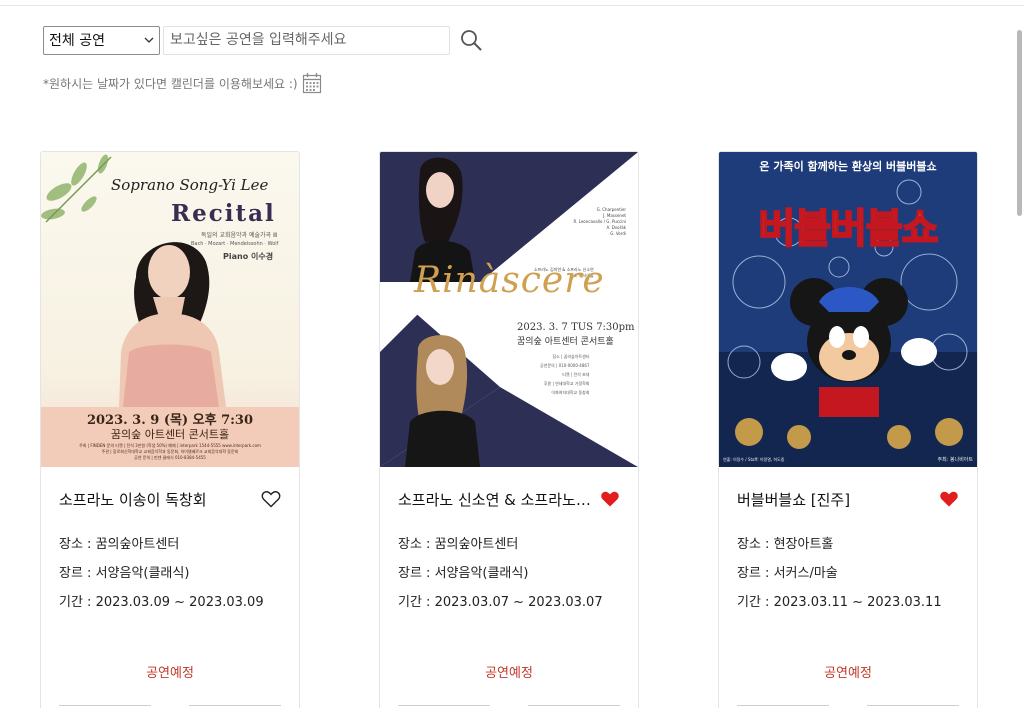 This screenshot has height=708, width=1024. What do you see at coordinates (306, 40) in the screenshot?
I see `search-input` at bounding box center [306, 40].